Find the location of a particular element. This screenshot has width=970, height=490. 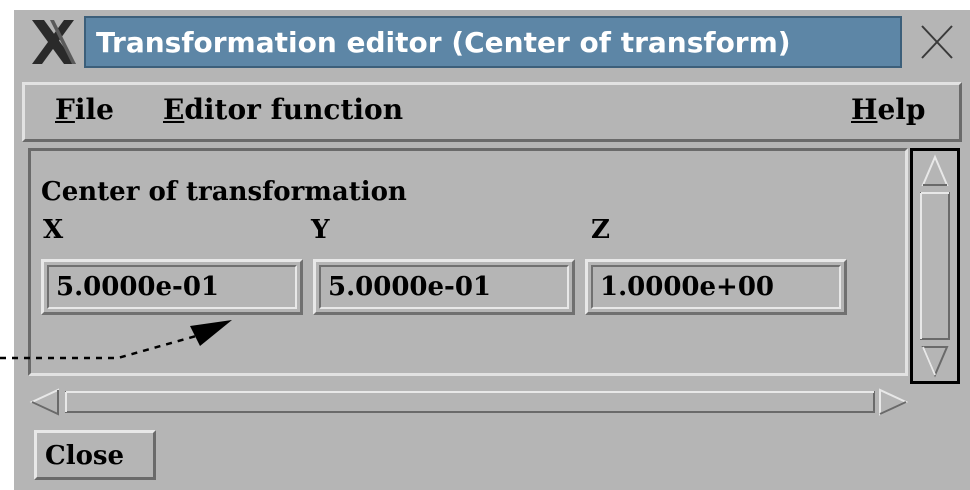

y-label: Y is located at coordinates (320, 230).